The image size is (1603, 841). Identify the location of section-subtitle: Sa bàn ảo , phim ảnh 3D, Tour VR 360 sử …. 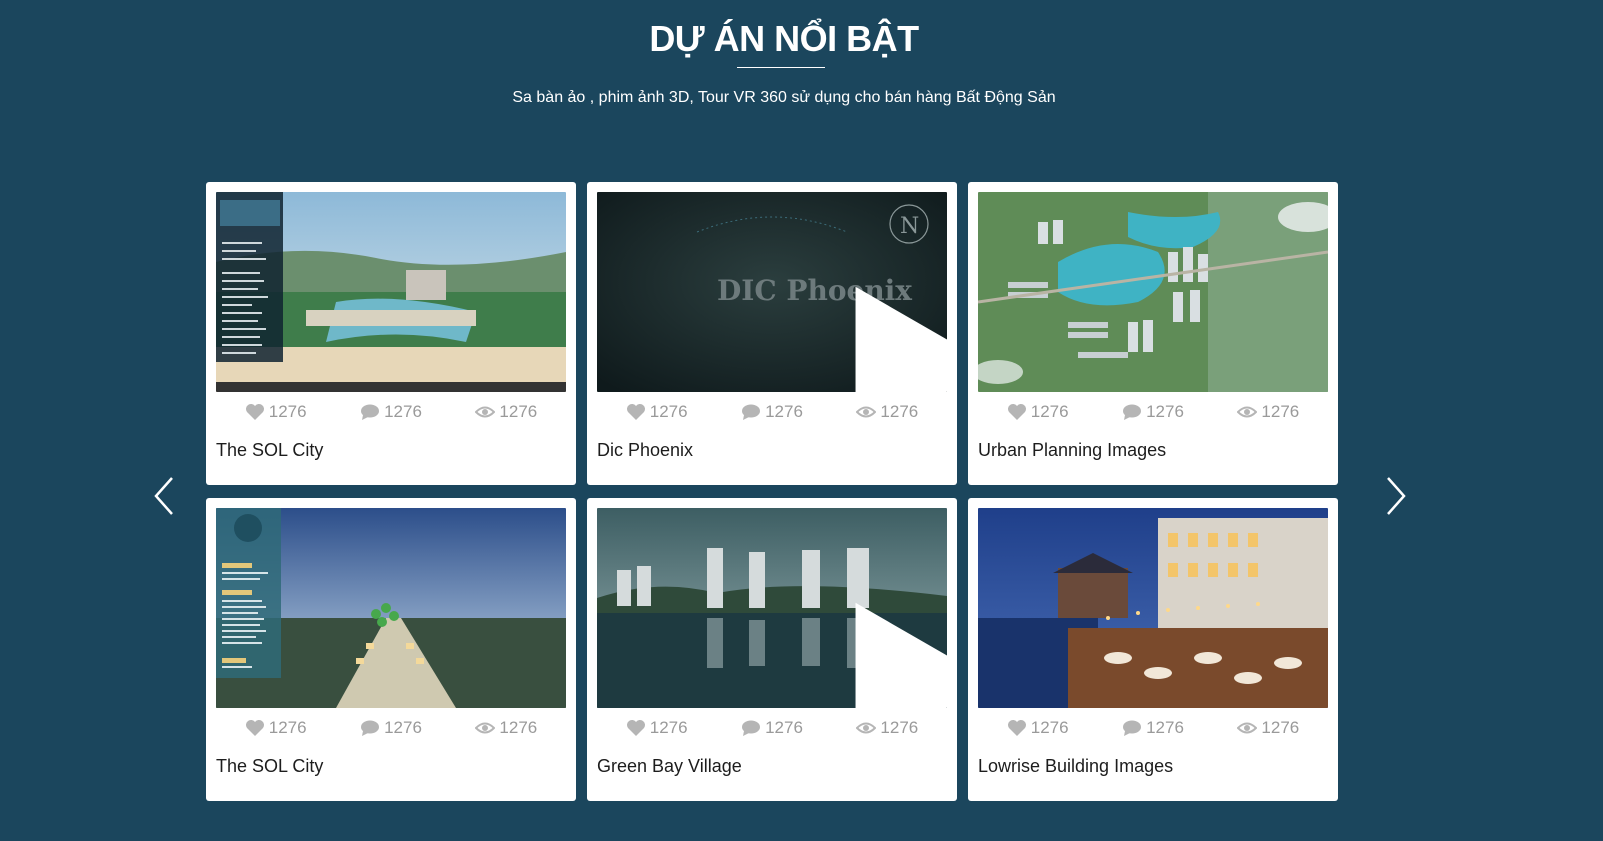
(784, 97).